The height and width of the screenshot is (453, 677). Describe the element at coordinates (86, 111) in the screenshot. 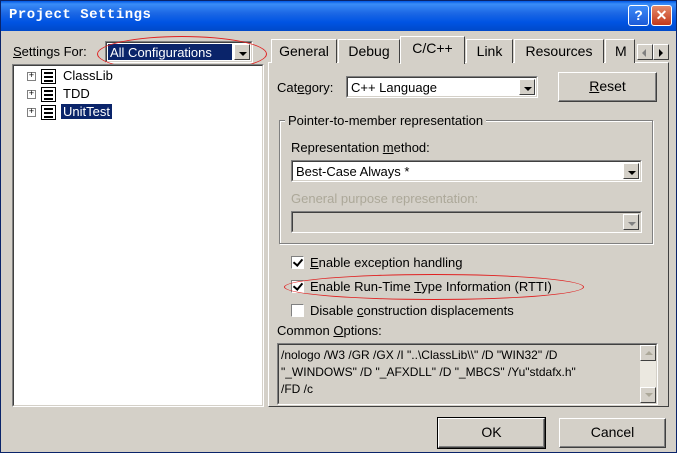

I see `tree-item-label: UnitTest` at that location.